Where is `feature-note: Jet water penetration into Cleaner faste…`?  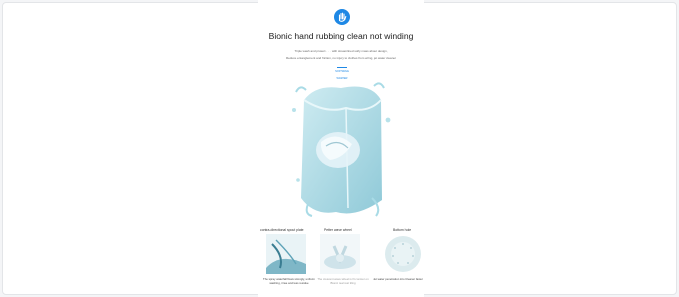
feature-note: Jet water penetration into Cleaner faste… is located at coordinates (398, 279).